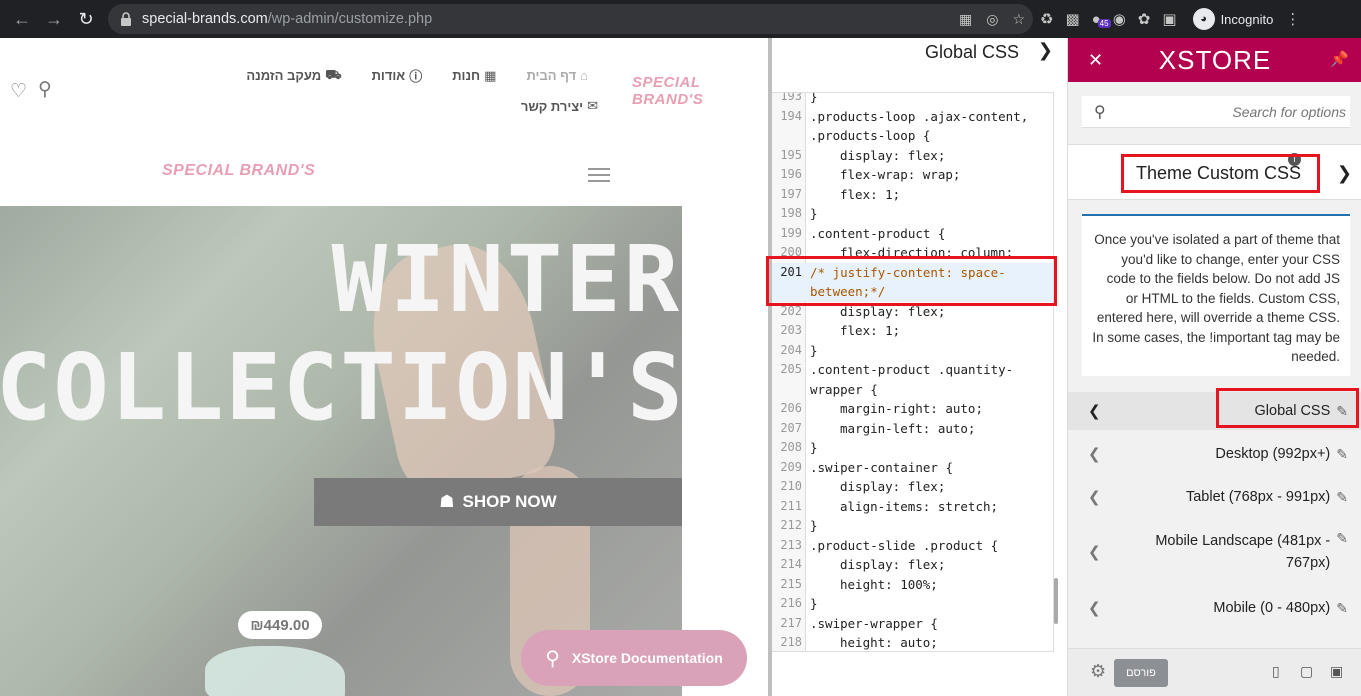 The height and width of the screenshot is (696, 1361). I want to click on globe-icon: ◉, so click(1119, 19).